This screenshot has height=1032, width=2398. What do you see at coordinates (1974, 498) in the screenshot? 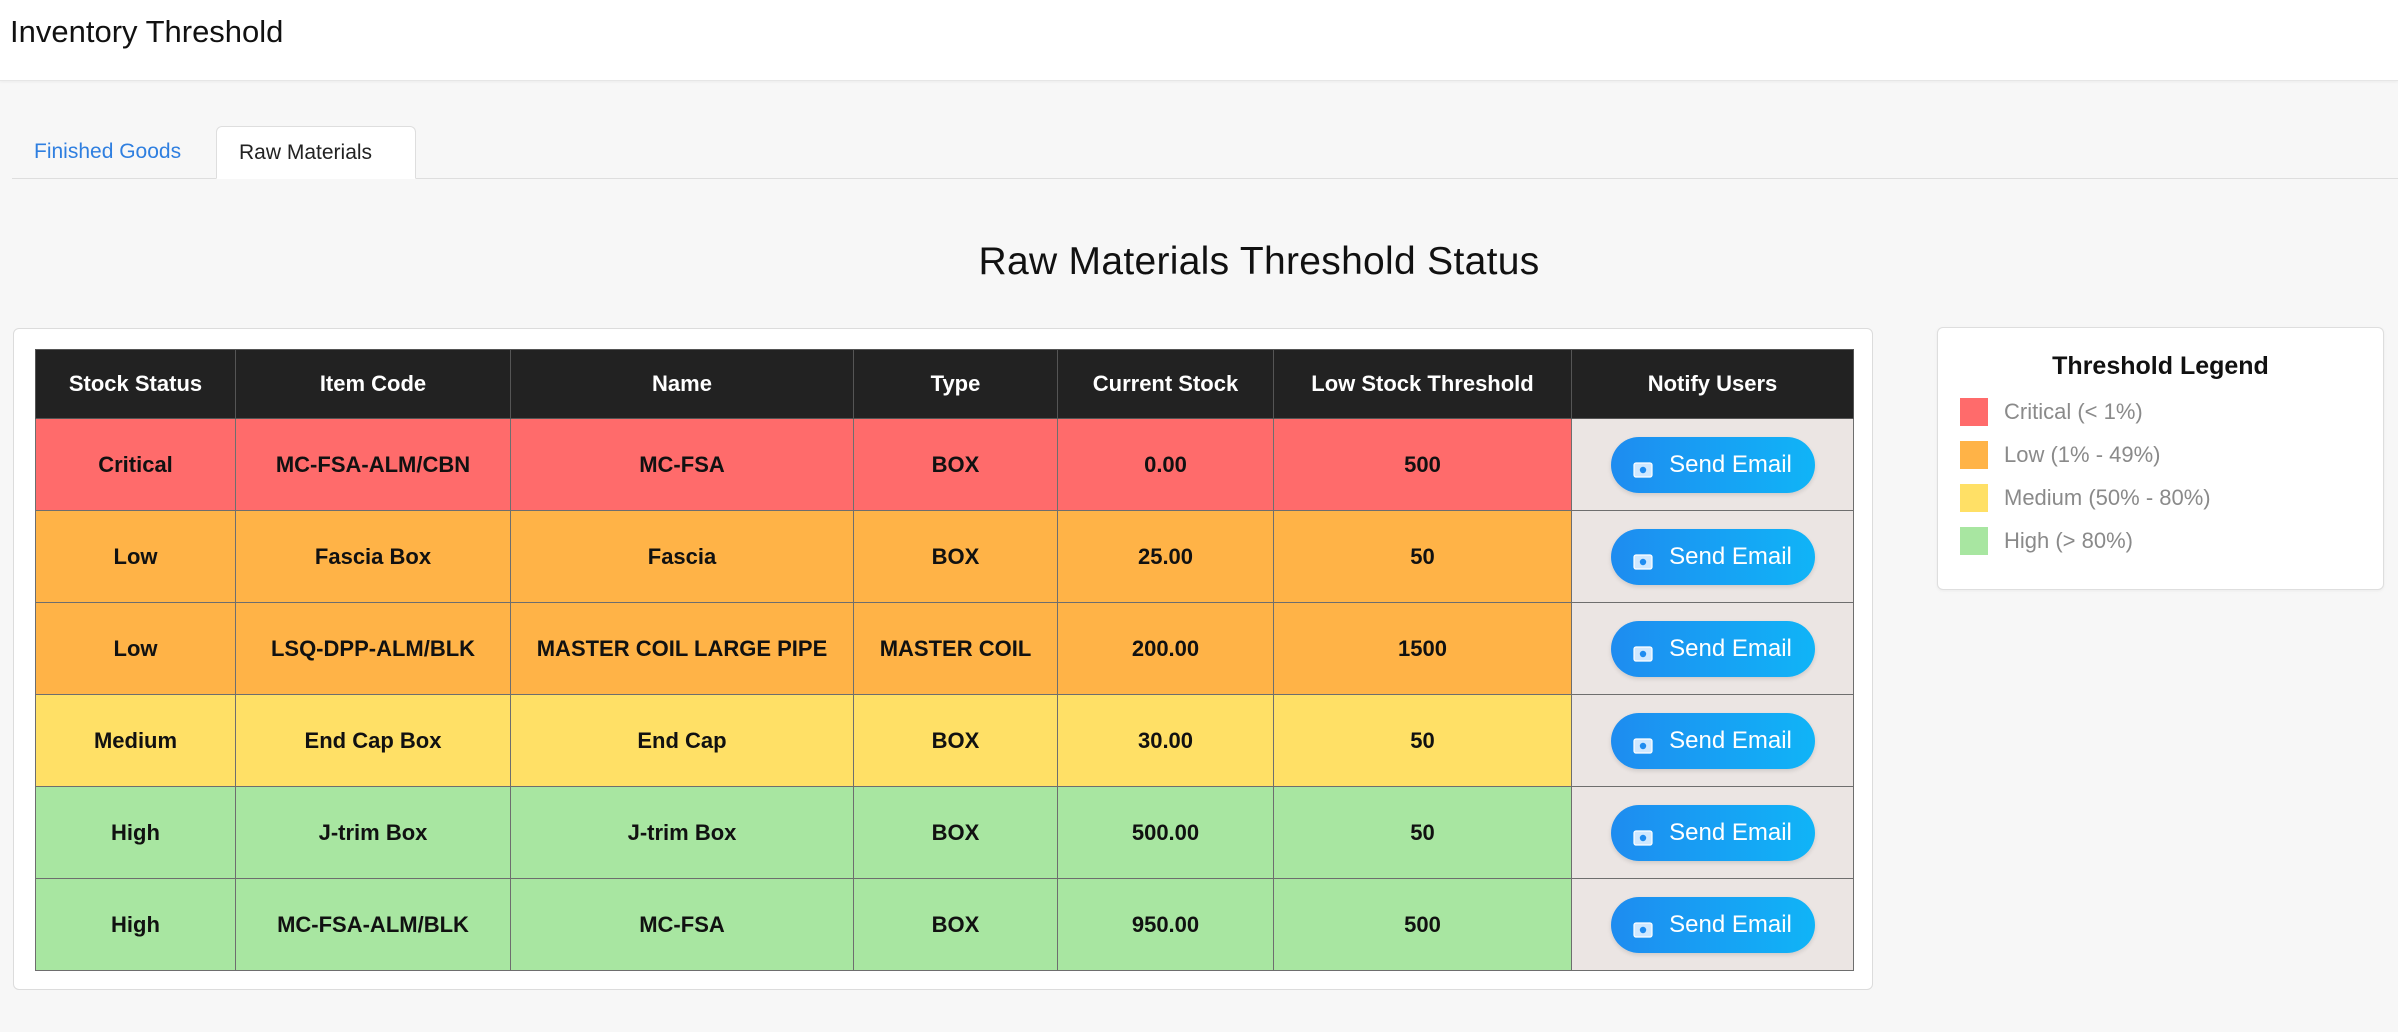
I see `legend-swatch-medium` at bounding box center [1974, 498].